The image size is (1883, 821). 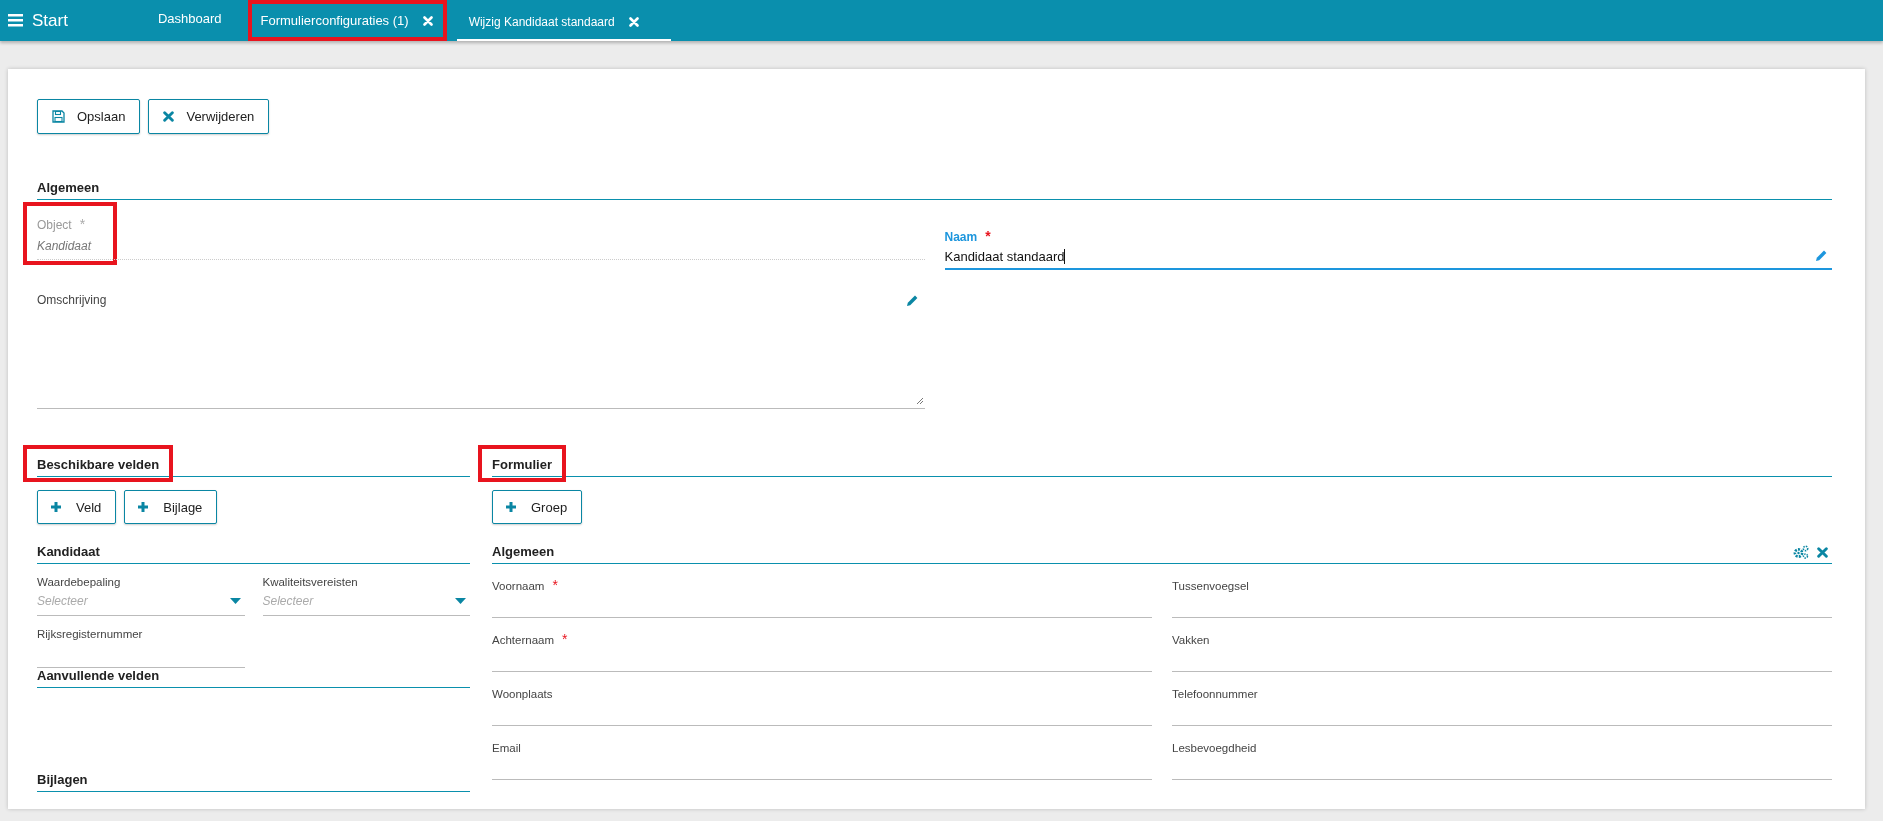 What do you see at coordinates (919, 401) in the screenshot?
I see `resize-handle-icon` at bounding box center [919, 401].